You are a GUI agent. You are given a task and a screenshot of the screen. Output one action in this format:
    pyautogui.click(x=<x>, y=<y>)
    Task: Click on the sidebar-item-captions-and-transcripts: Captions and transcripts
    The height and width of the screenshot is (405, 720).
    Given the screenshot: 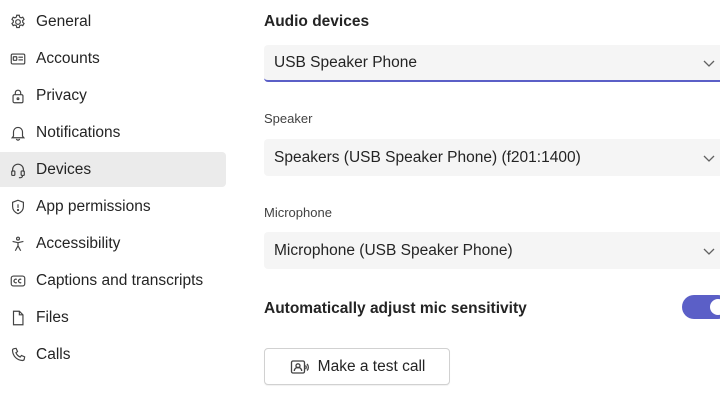 What is the action you would take?
    pyautogui.click(x=113, y=280)
    